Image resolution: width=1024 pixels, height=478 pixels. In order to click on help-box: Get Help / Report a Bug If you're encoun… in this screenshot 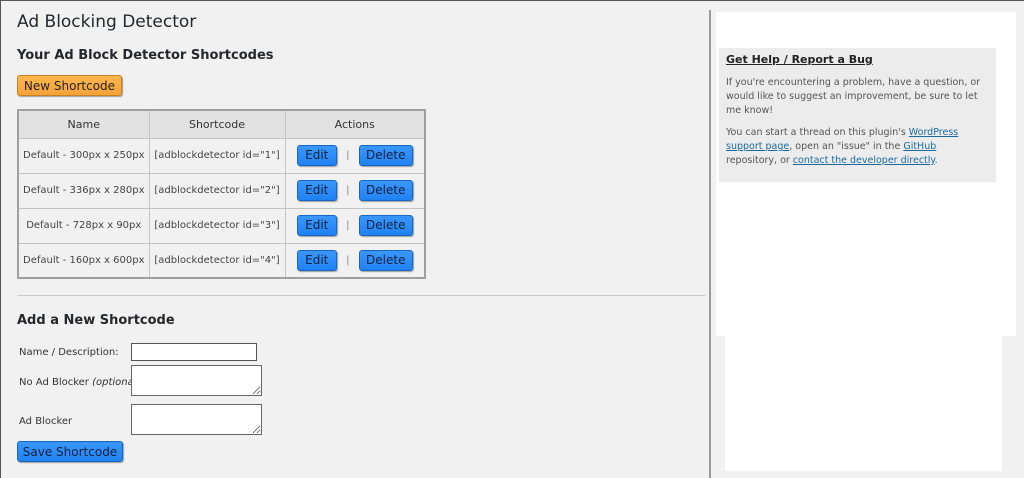, I will do `click(857, 115)`.